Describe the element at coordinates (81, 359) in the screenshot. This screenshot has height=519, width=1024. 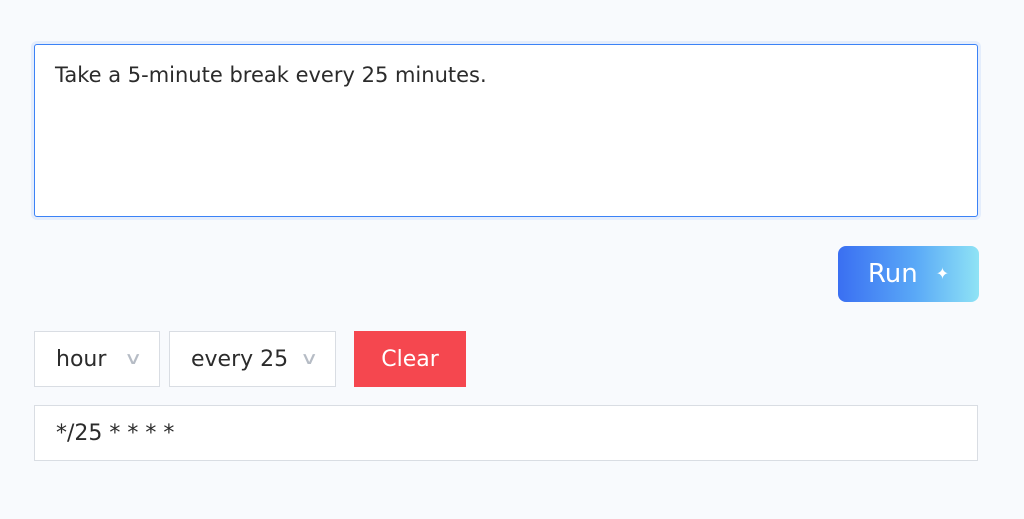
I see `unit-select-value: hour` at that location.